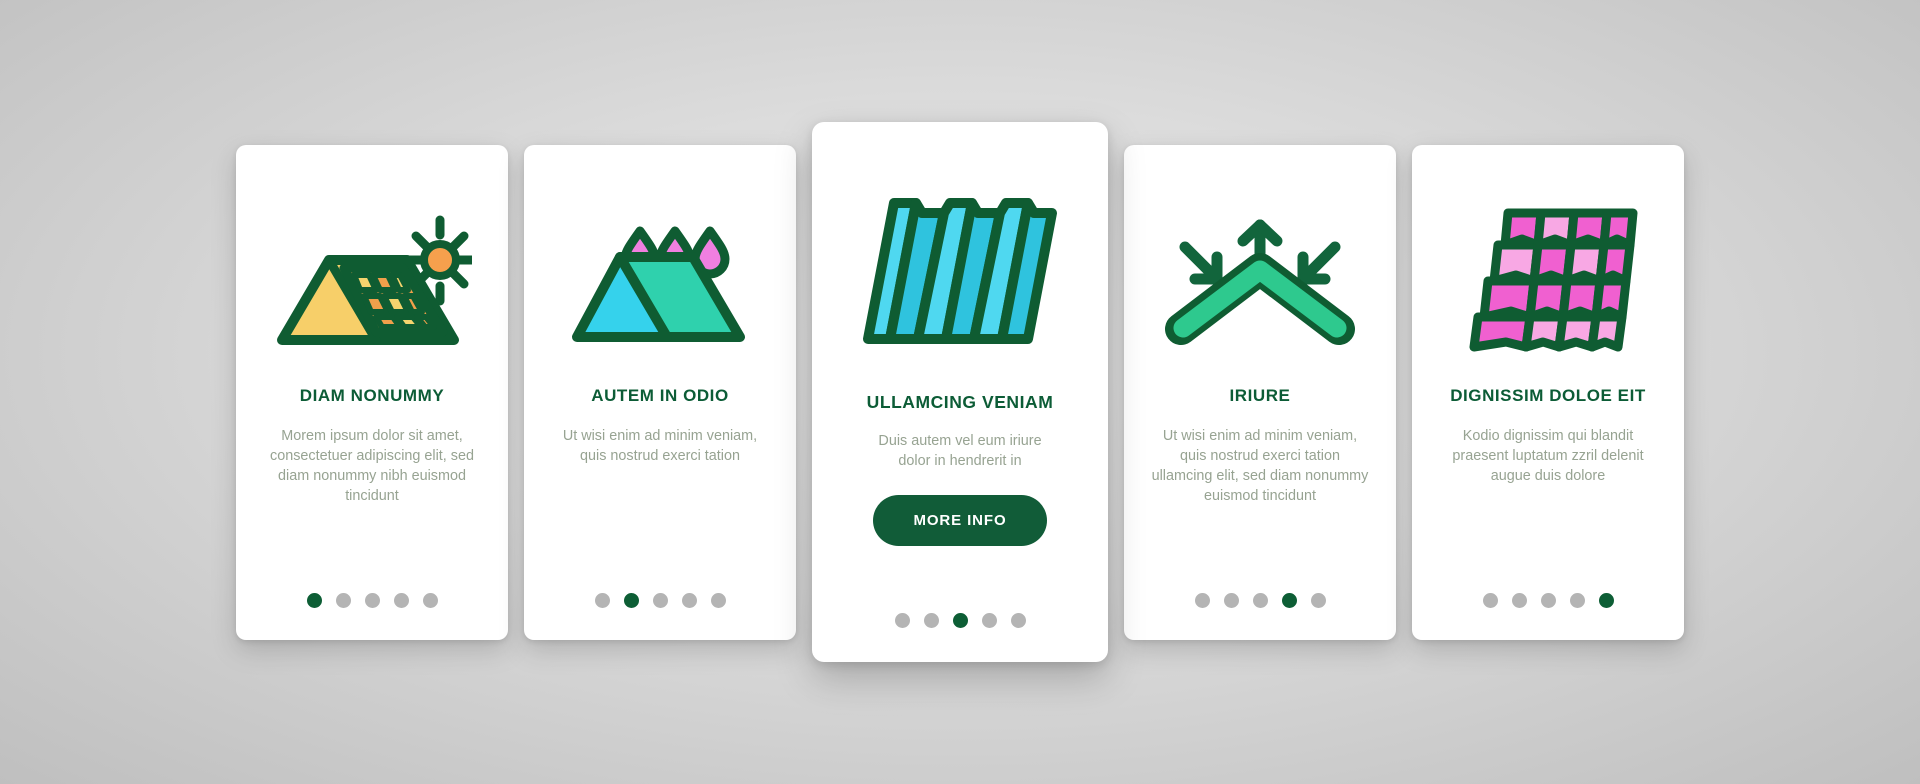  What do you see at coordinates (960, 521) in the screenshot?
I see `more-info-button: MORE INFO` at bounding box center [960, 521].